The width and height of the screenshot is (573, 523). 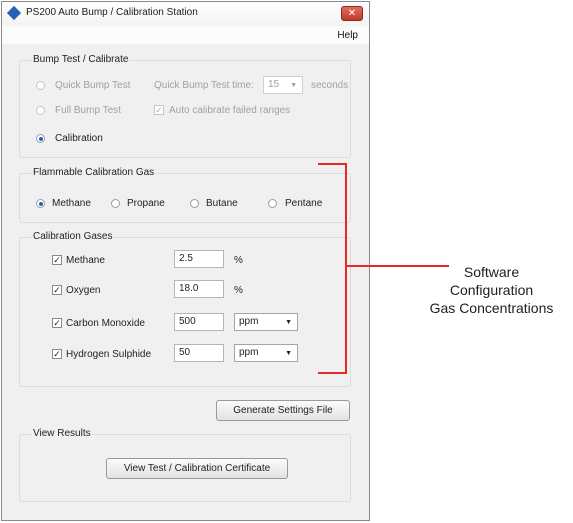 I want to click on window-title: PS200 Auto Bump / Calibration Station, so click(x=112, y=12).